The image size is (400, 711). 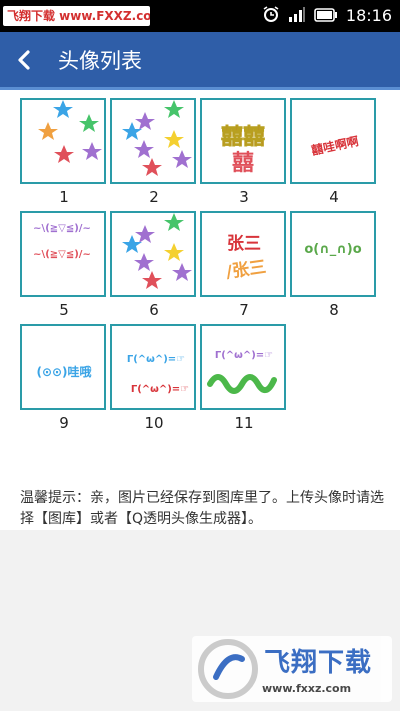 What do you see at coordinates (62, 228) in the screenshot?
I see `thumbnail-text: ~\(≧▽≦)/~` at bounding box center [62, 228].